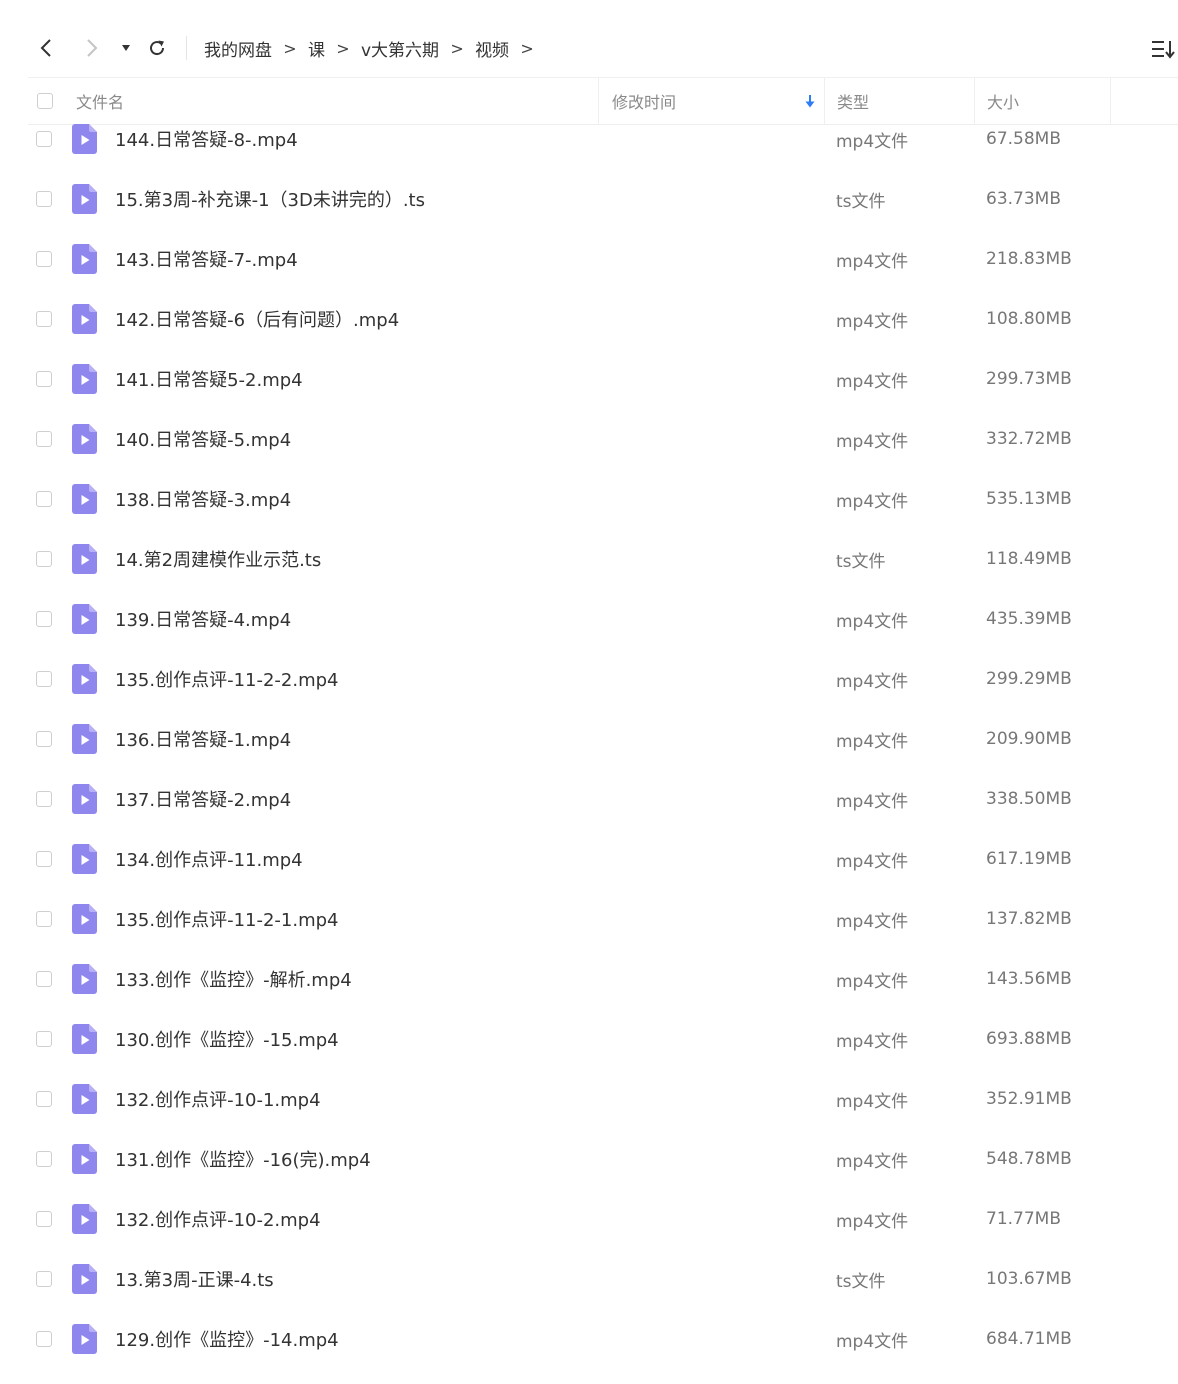 The height and width of the screenshot is (1384, 1178). What do you see at coordinates (45, 101) in the screenshot?
I see `select-all-checkbox` at bounding box center [45, 101].